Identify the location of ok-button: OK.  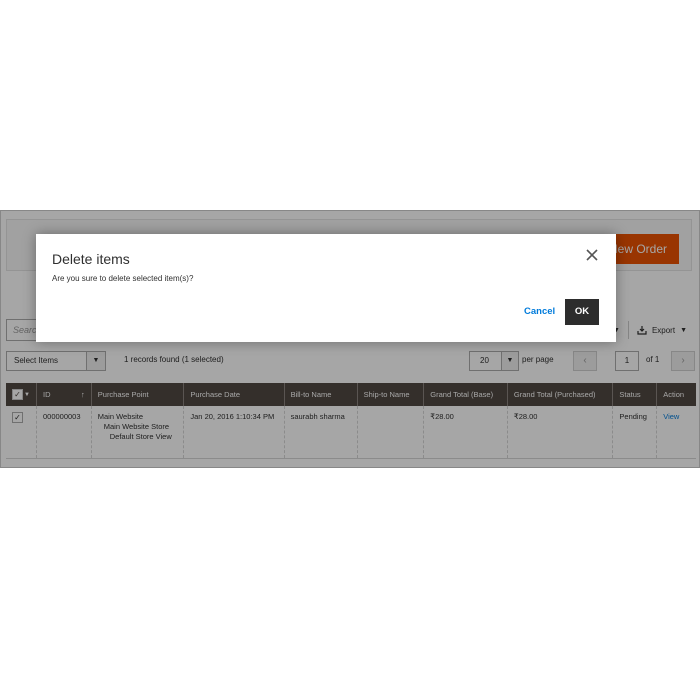
(582, 312).